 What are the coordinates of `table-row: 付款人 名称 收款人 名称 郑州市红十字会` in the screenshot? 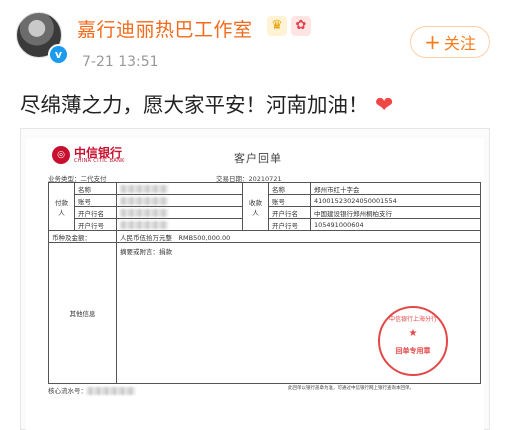 It's located at (264, 206).